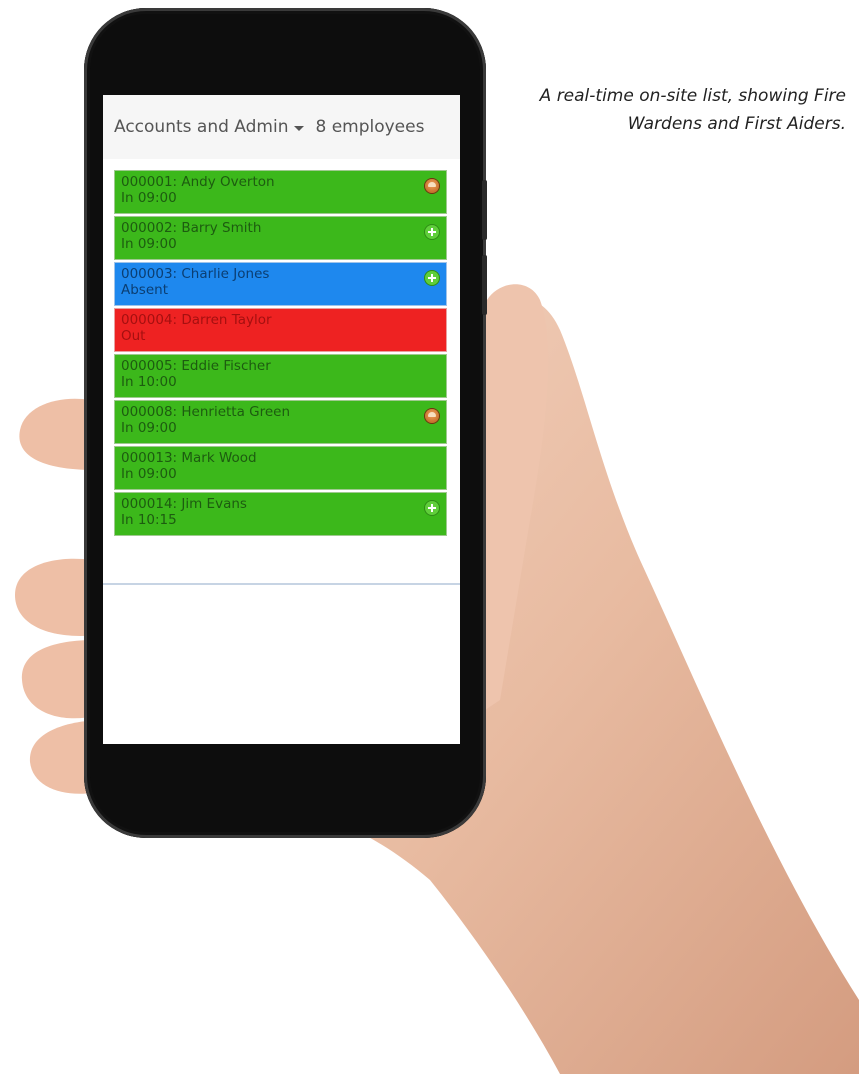  What do you see at coordinates (196, 366) in the screenshot?
I see `employee-name: 000005: Eddie Fischer` at bounding box center [196, 366].